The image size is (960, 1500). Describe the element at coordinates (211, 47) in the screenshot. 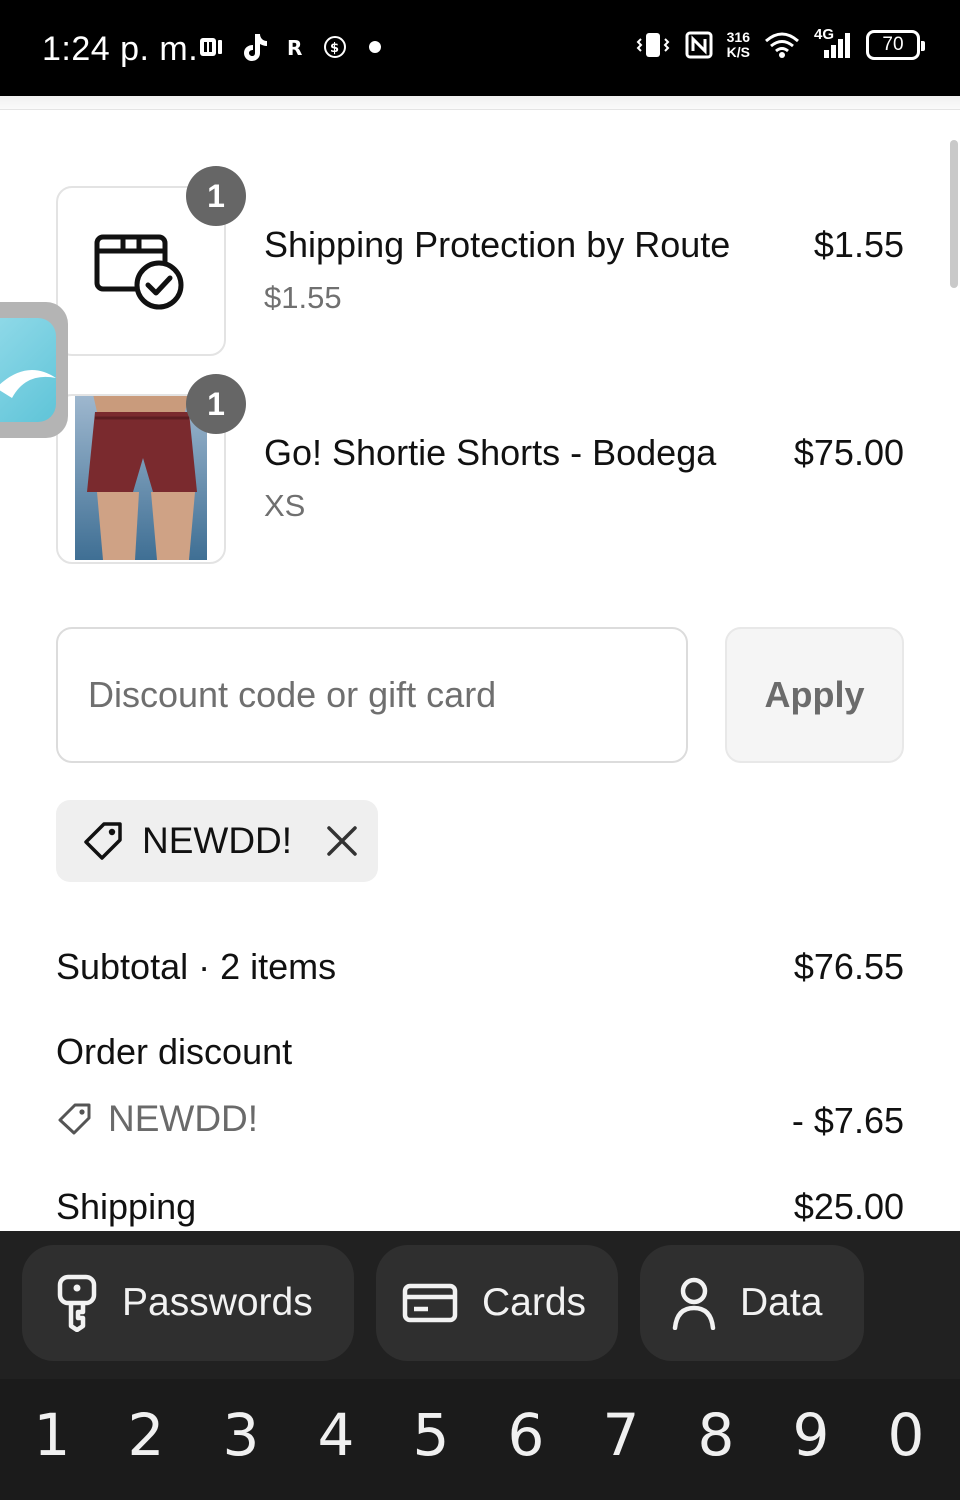

I see `notification-app-icon` at that location.